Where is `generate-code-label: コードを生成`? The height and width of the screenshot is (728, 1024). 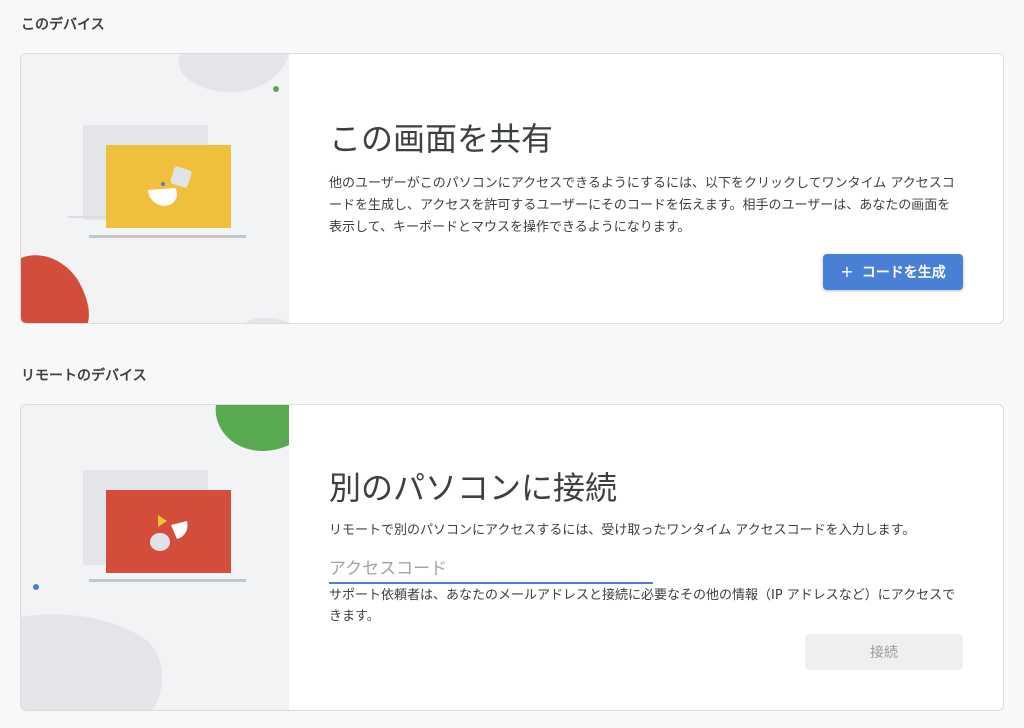 generate-code-label: コードを生成 is located at coordinates (903, 273).